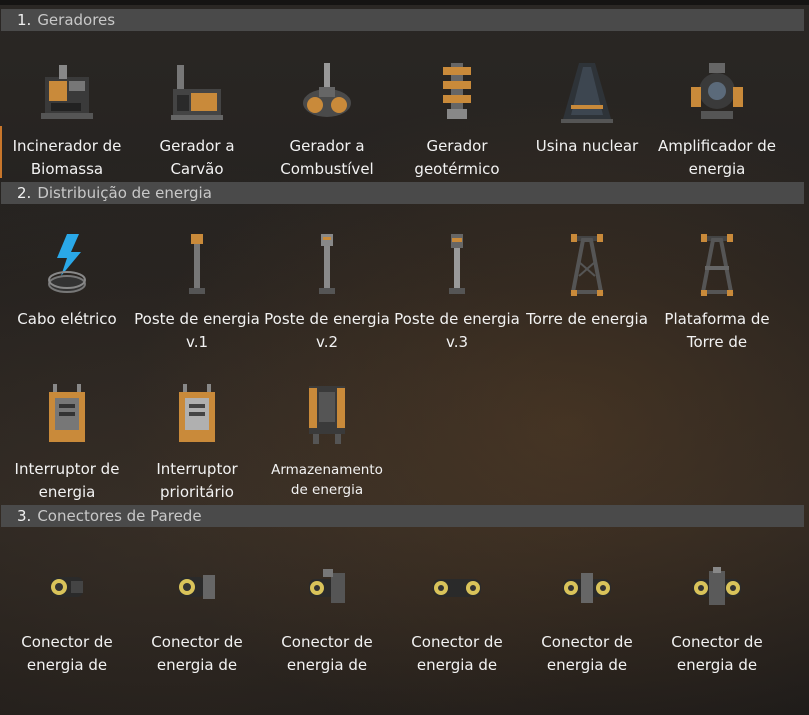 The width and height of the screenshot is (809, 715). What do you see at coordinates (197, 265) in the screenshot?
I see `power-pole-v1-icon` at bounding box center [197, 265].